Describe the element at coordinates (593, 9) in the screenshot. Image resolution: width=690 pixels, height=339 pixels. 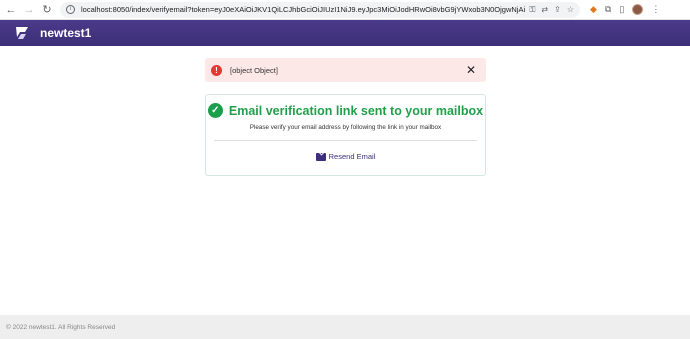
I see `metamask-extension-icon: ◆` at that location.